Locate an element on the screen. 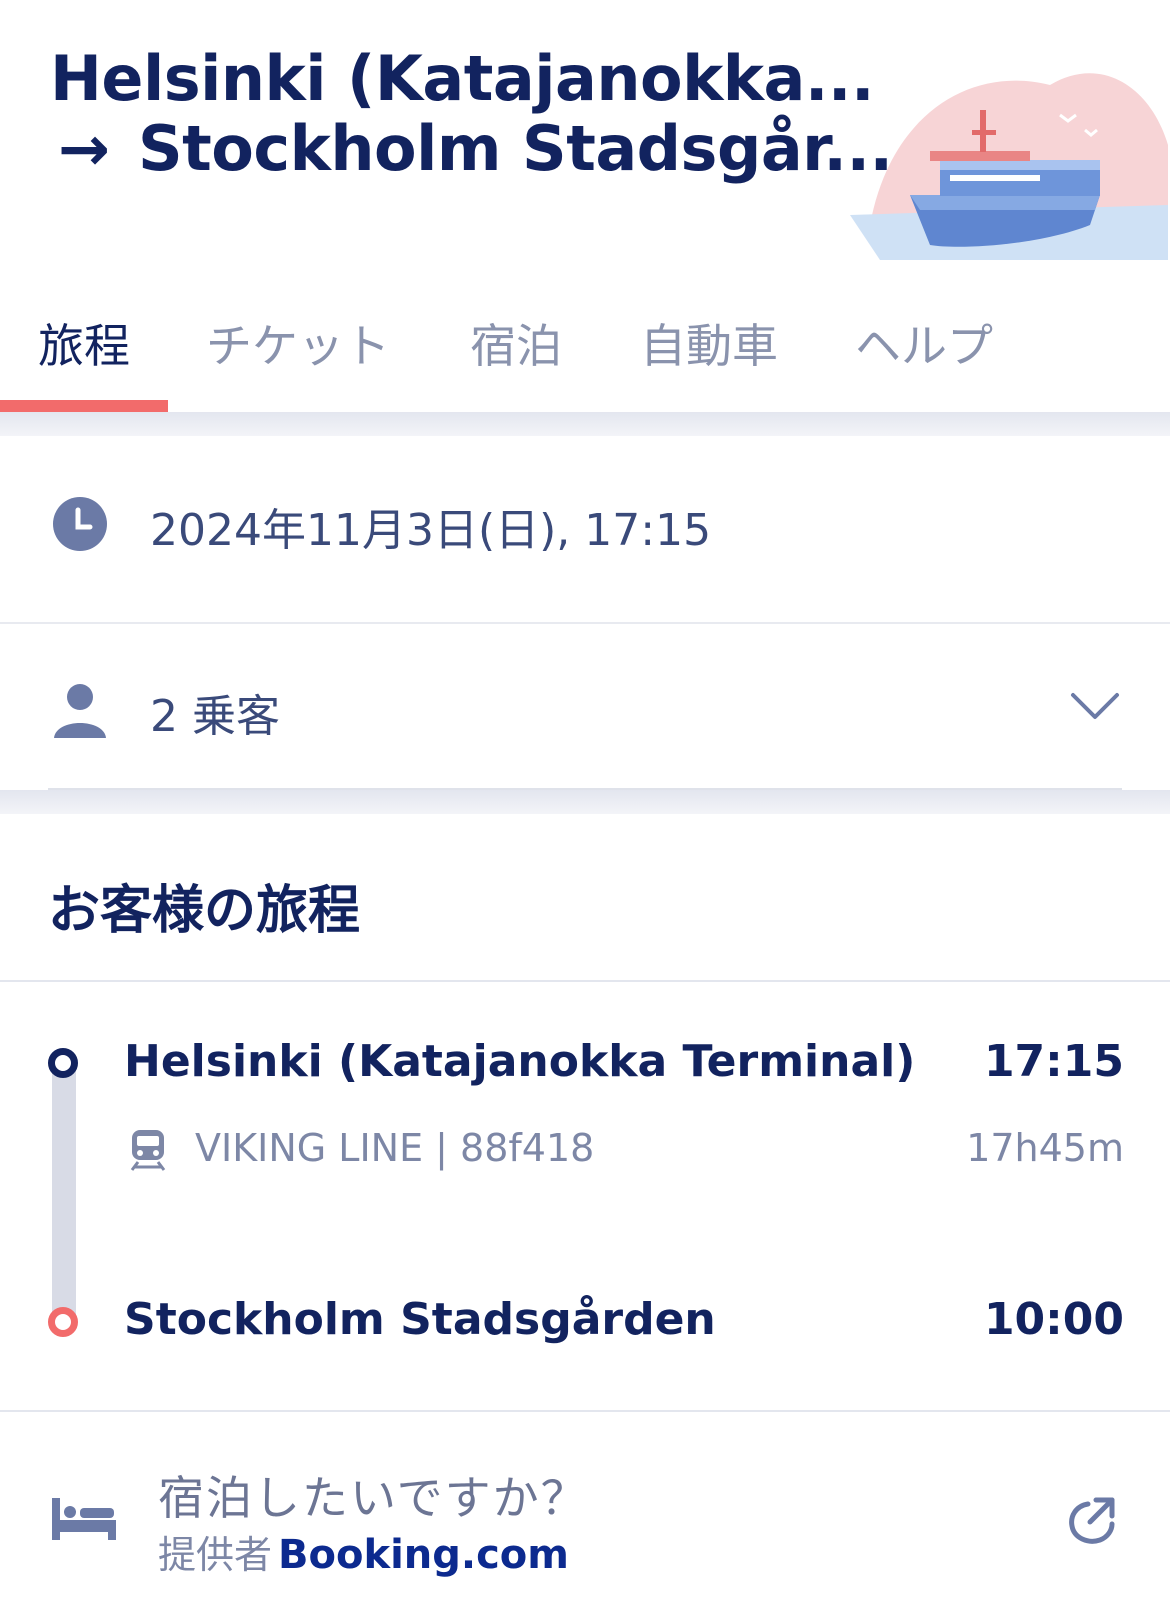  active-tab-indicator is located at coordinates (84, 406).